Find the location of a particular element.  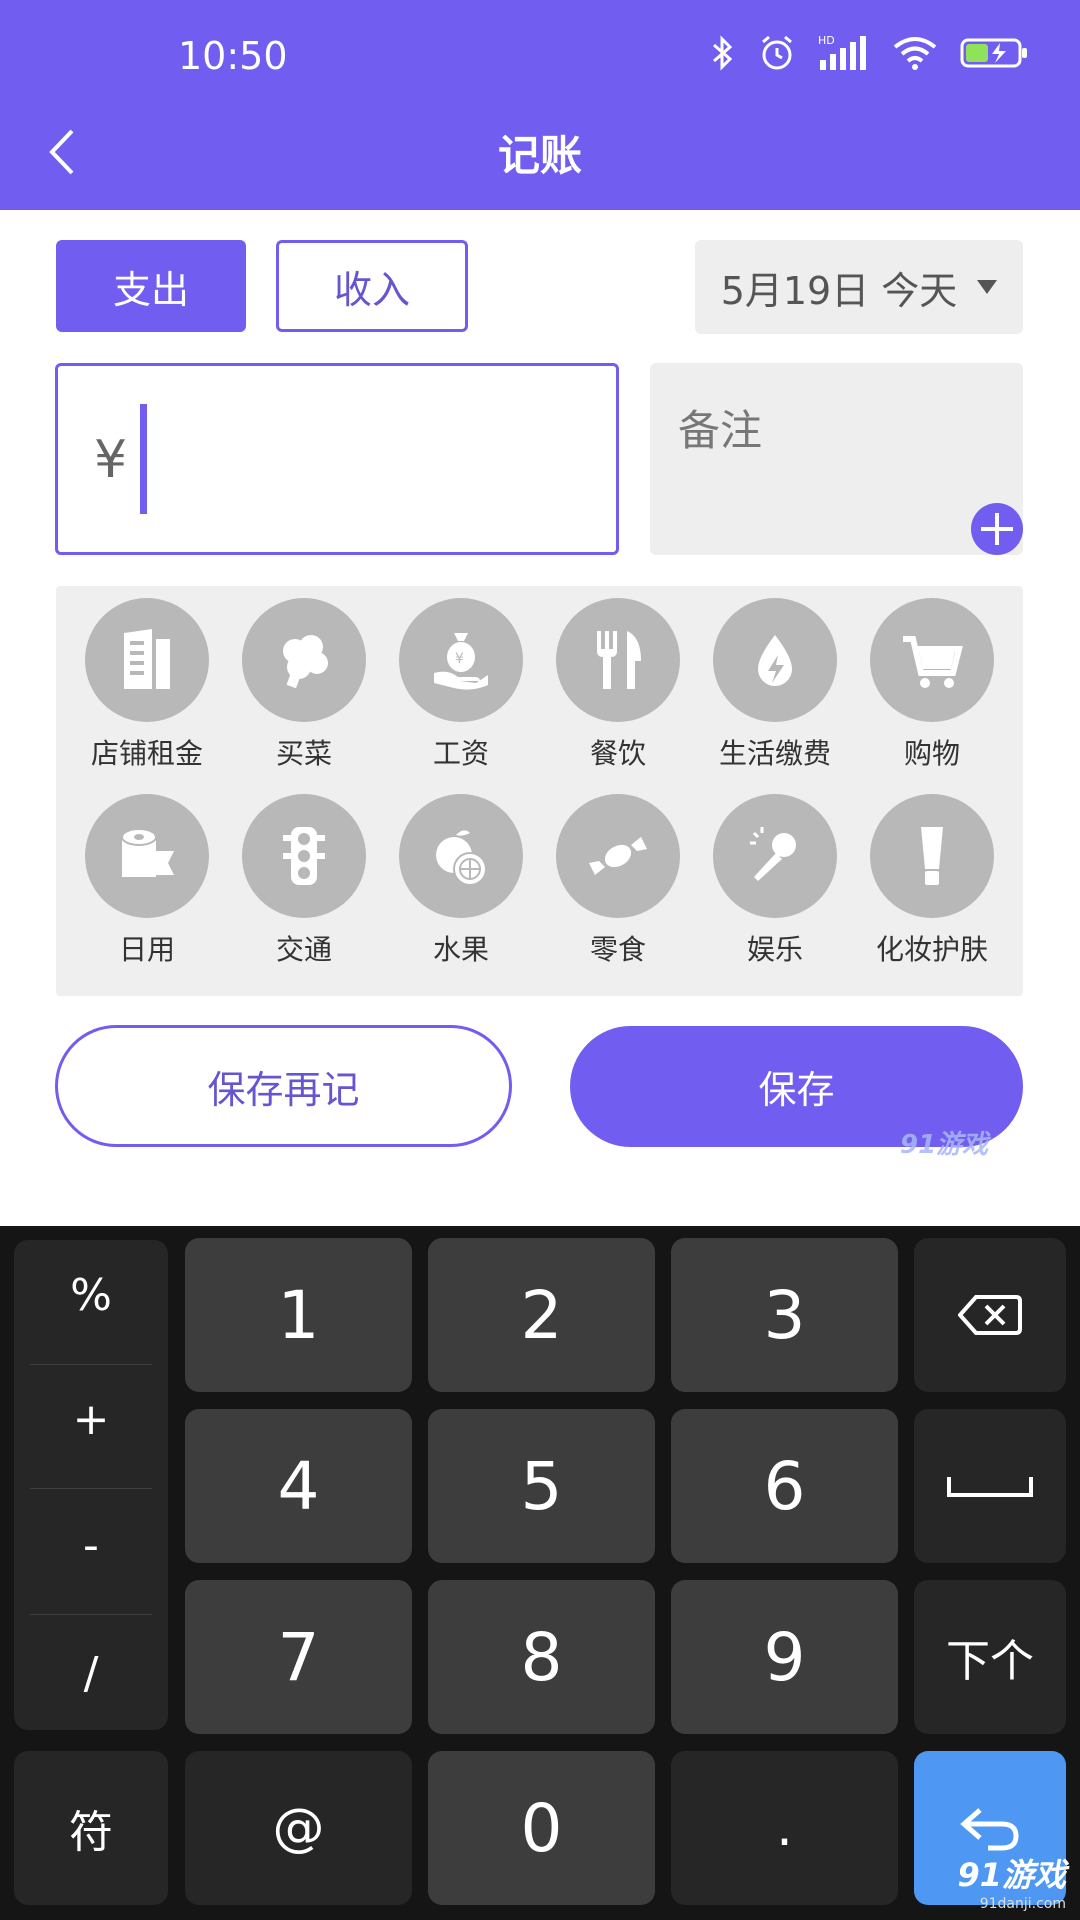

watermark: 91游戏 91danji.com is located at coordinates (1011, 1881).